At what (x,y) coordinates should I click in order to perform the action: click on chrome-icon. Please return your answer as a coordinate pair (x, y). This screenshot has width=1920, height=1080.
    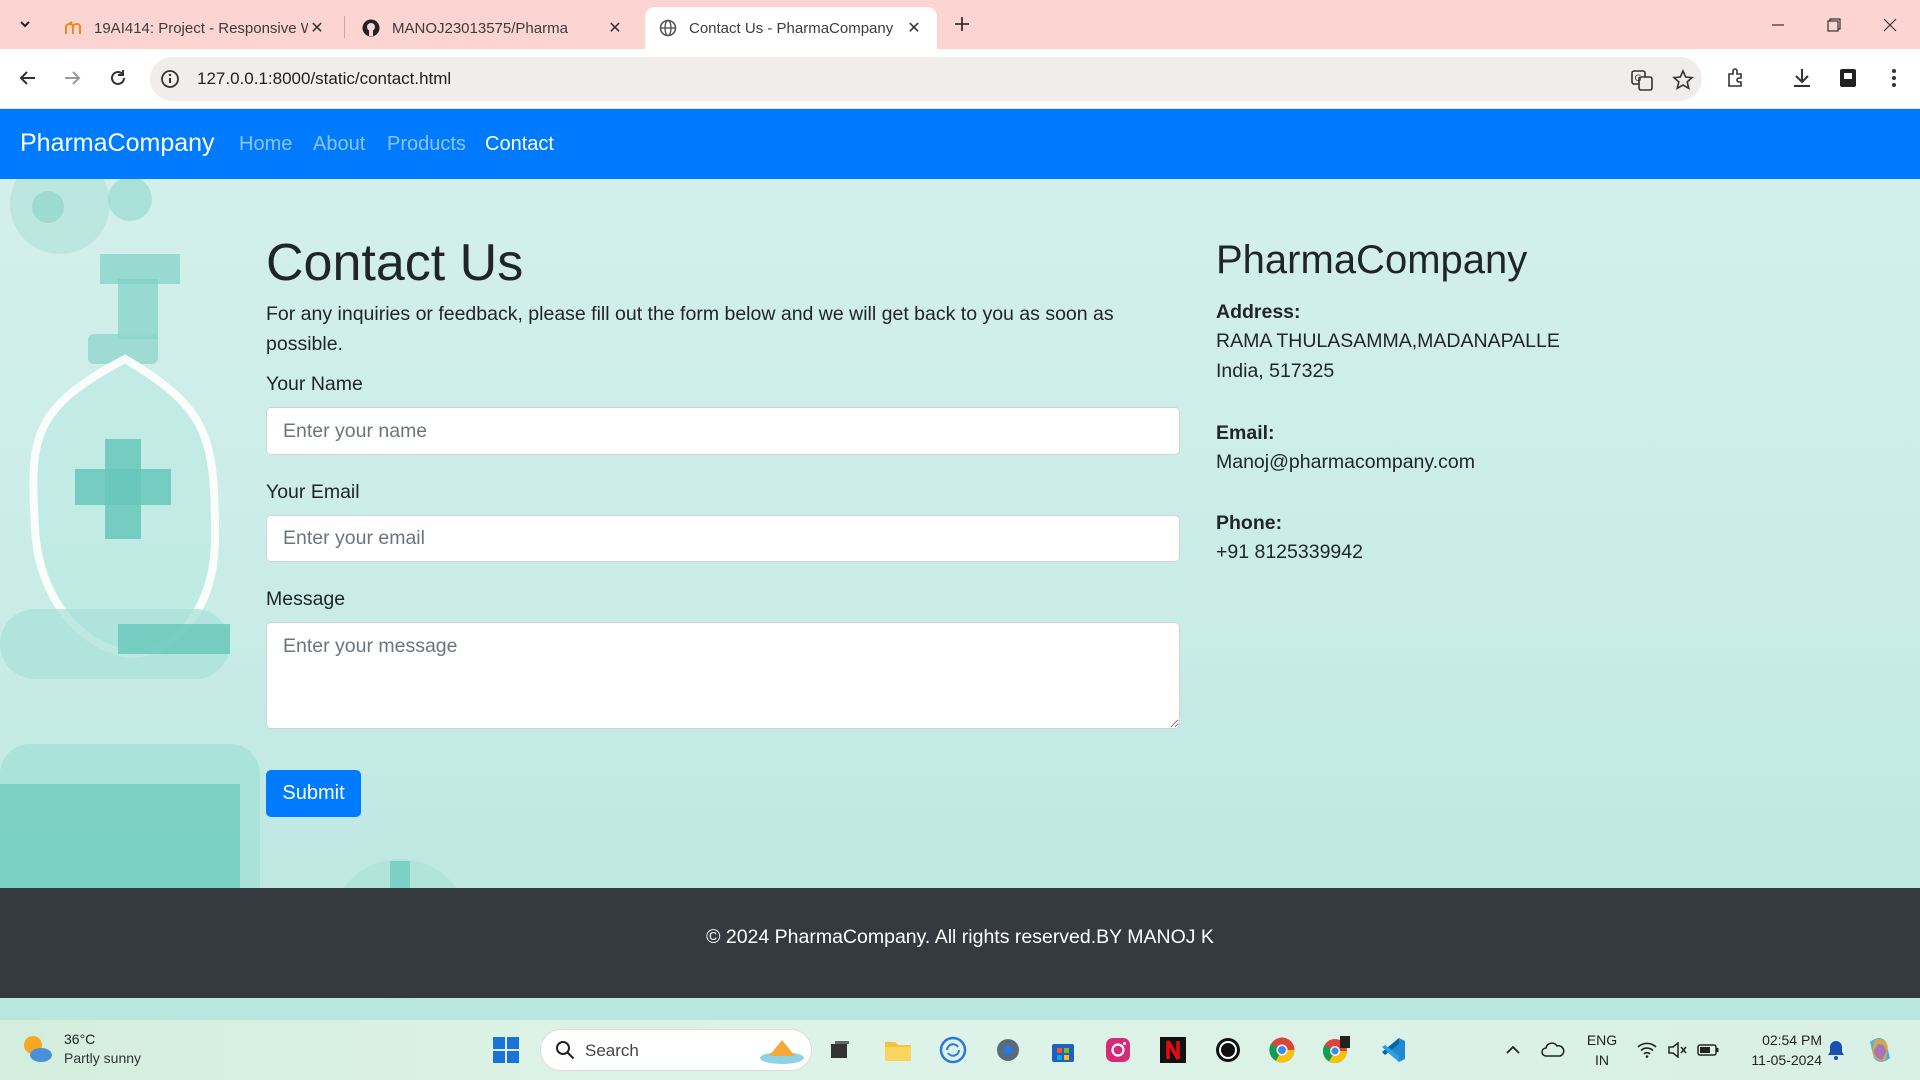
    Looking at the image, I should click on (1282, 1050).